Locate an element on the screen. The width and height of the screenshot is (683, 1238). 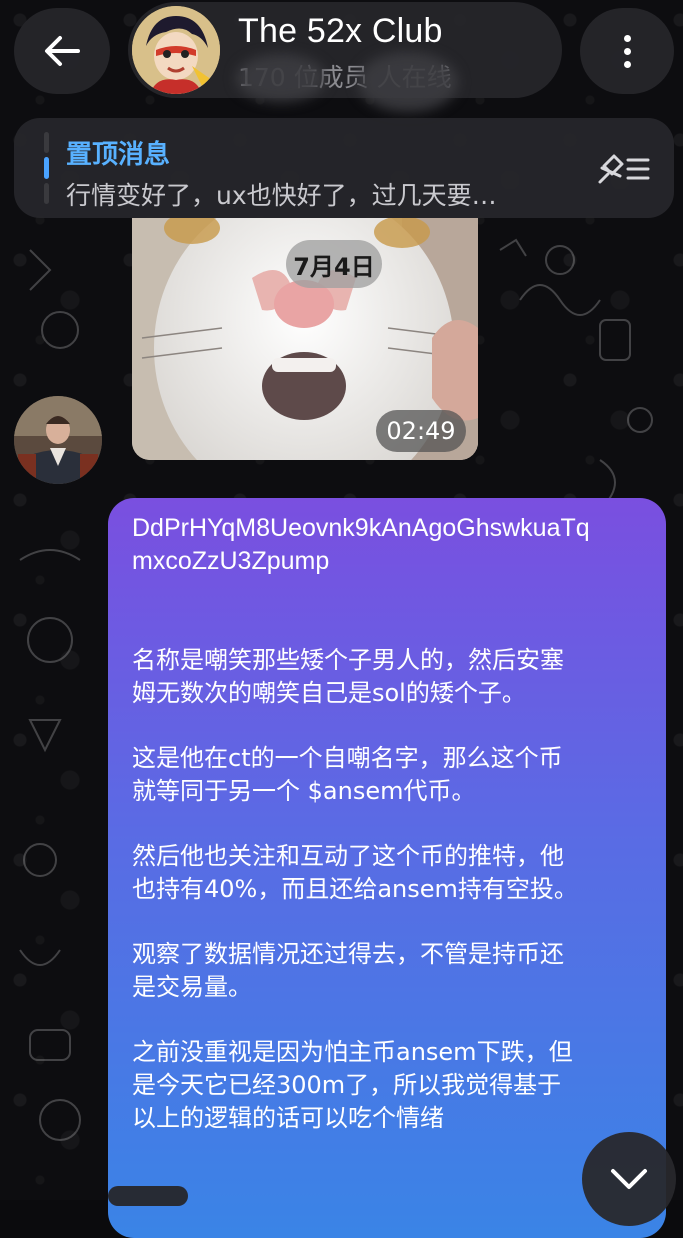
pinned-indicator is located at coordinates (46, 168).